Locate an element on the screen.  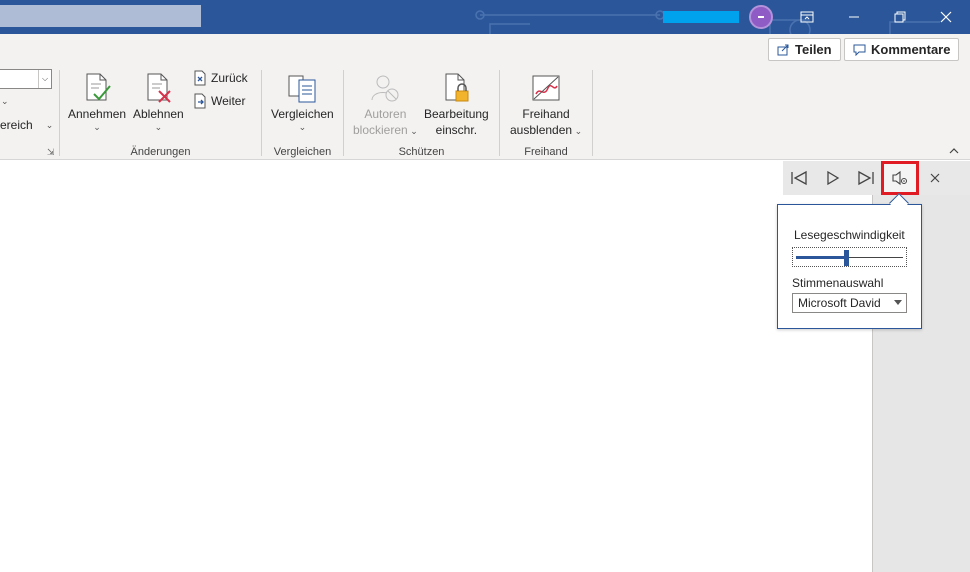
reading-speed-slider is located at coordinates (849, 257).